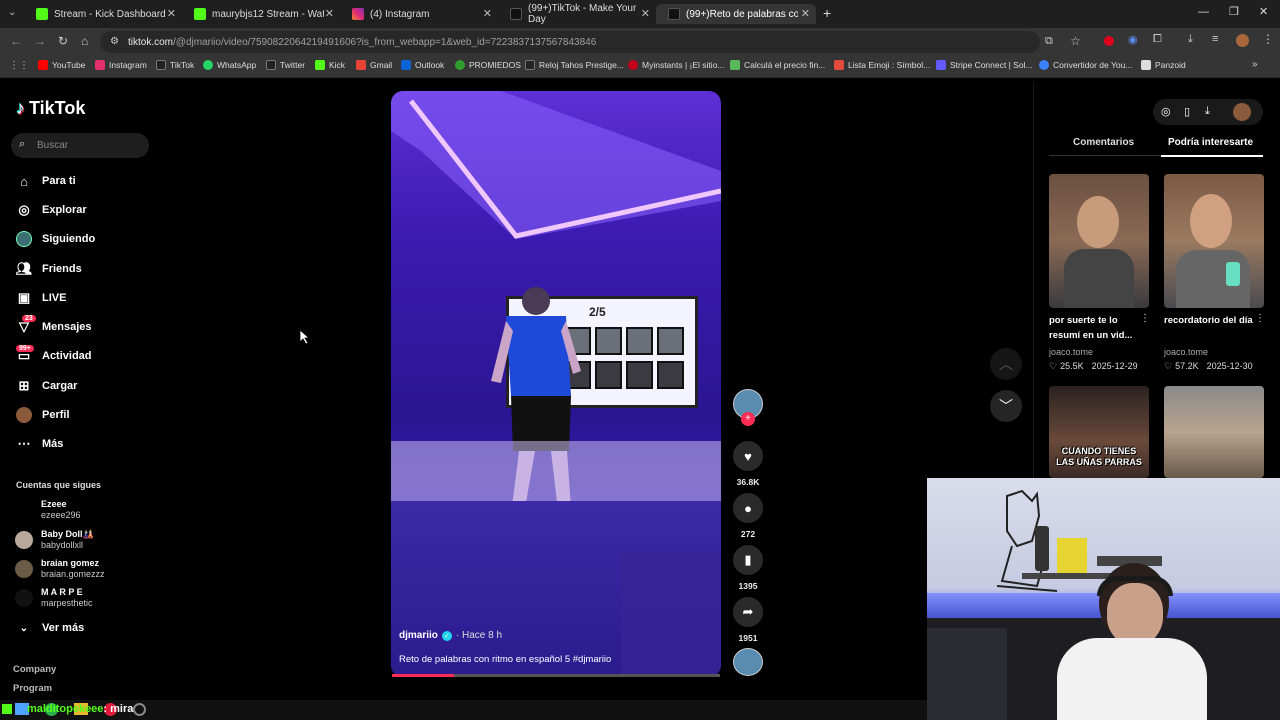  Describe the element at coordinates (285, 65) in the screenshot. I see `bookmark-twitter: Twitter` at that location.